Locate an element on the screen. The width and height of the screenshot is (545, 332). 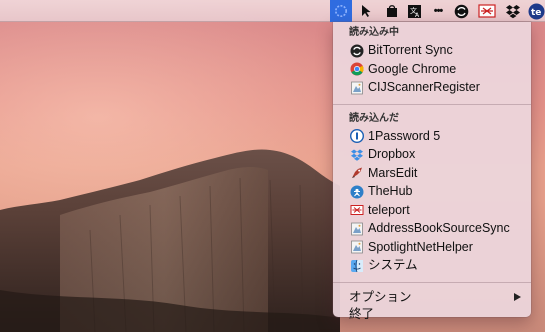
quit-label: 終了 is located at coordinates (362, 313).